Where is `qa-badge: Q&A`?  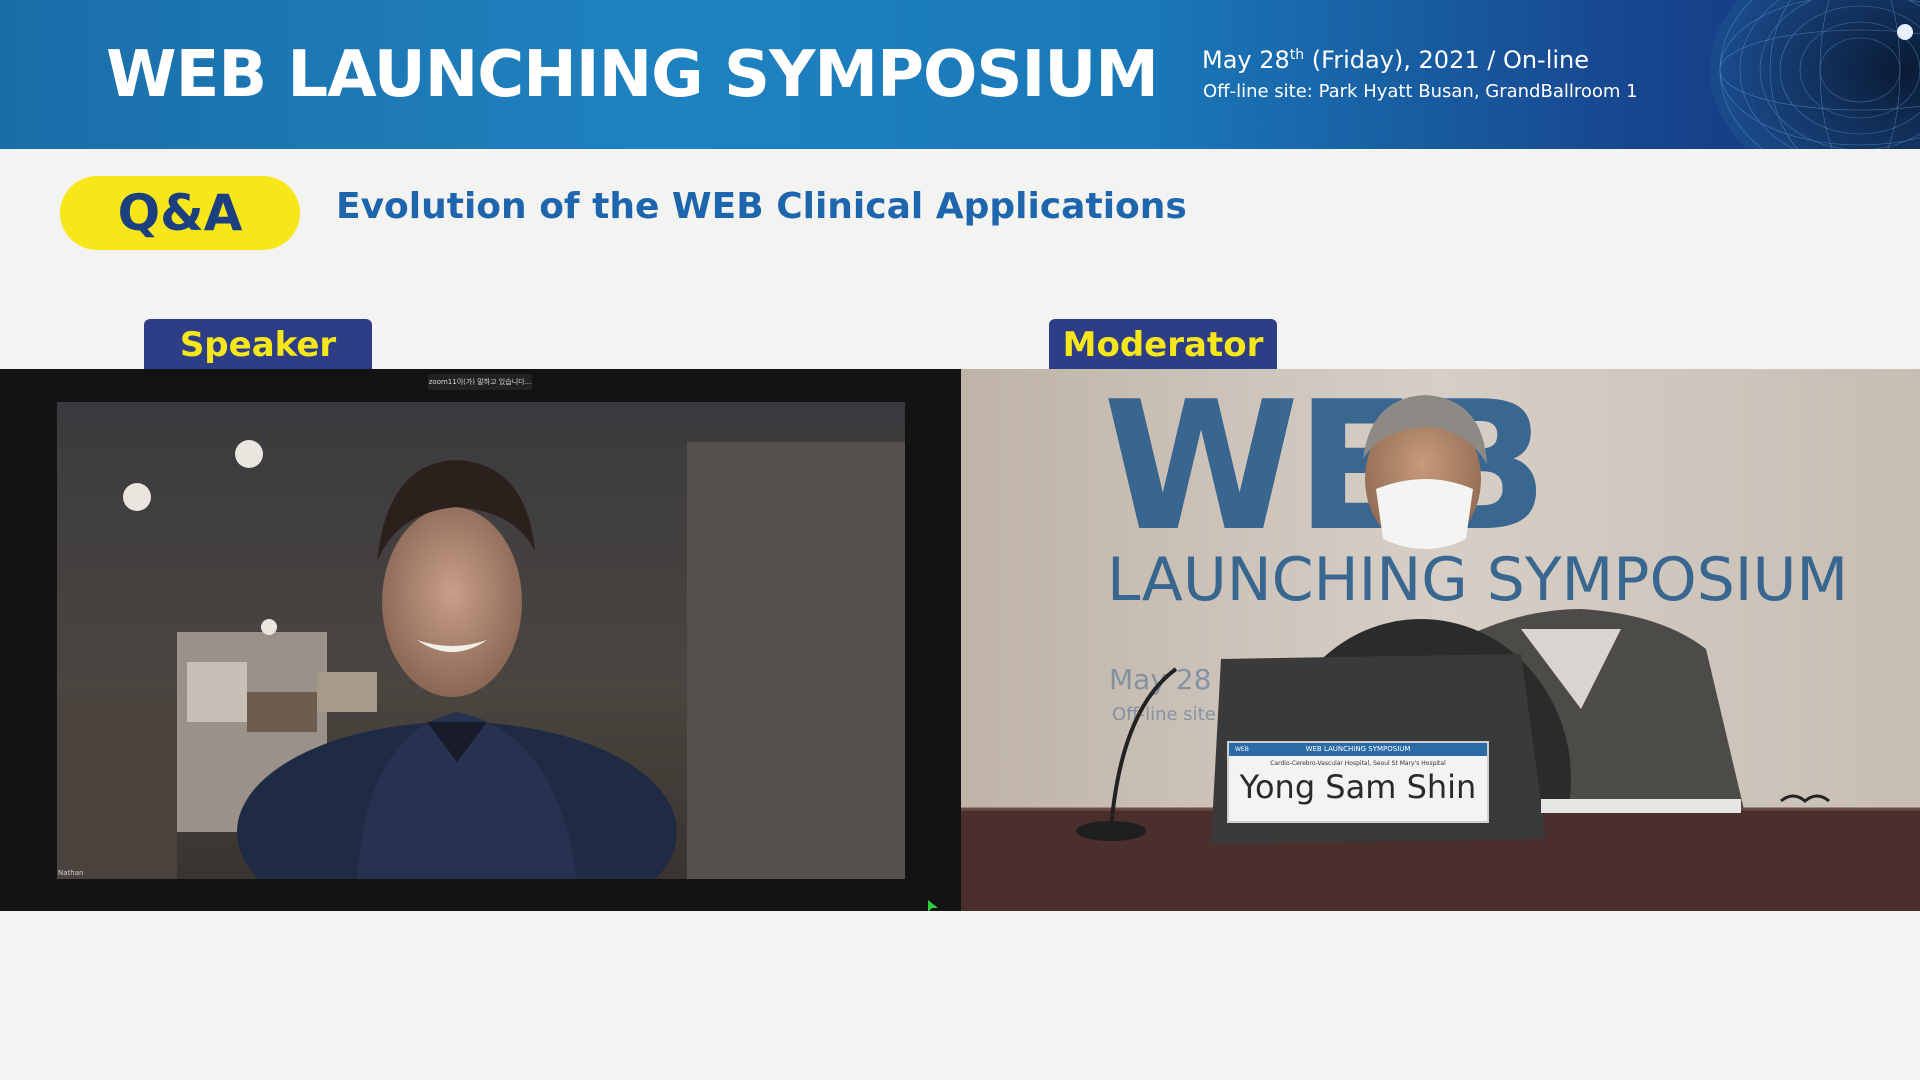
qa-badge: Q&A is located at coordinates (180, 213).